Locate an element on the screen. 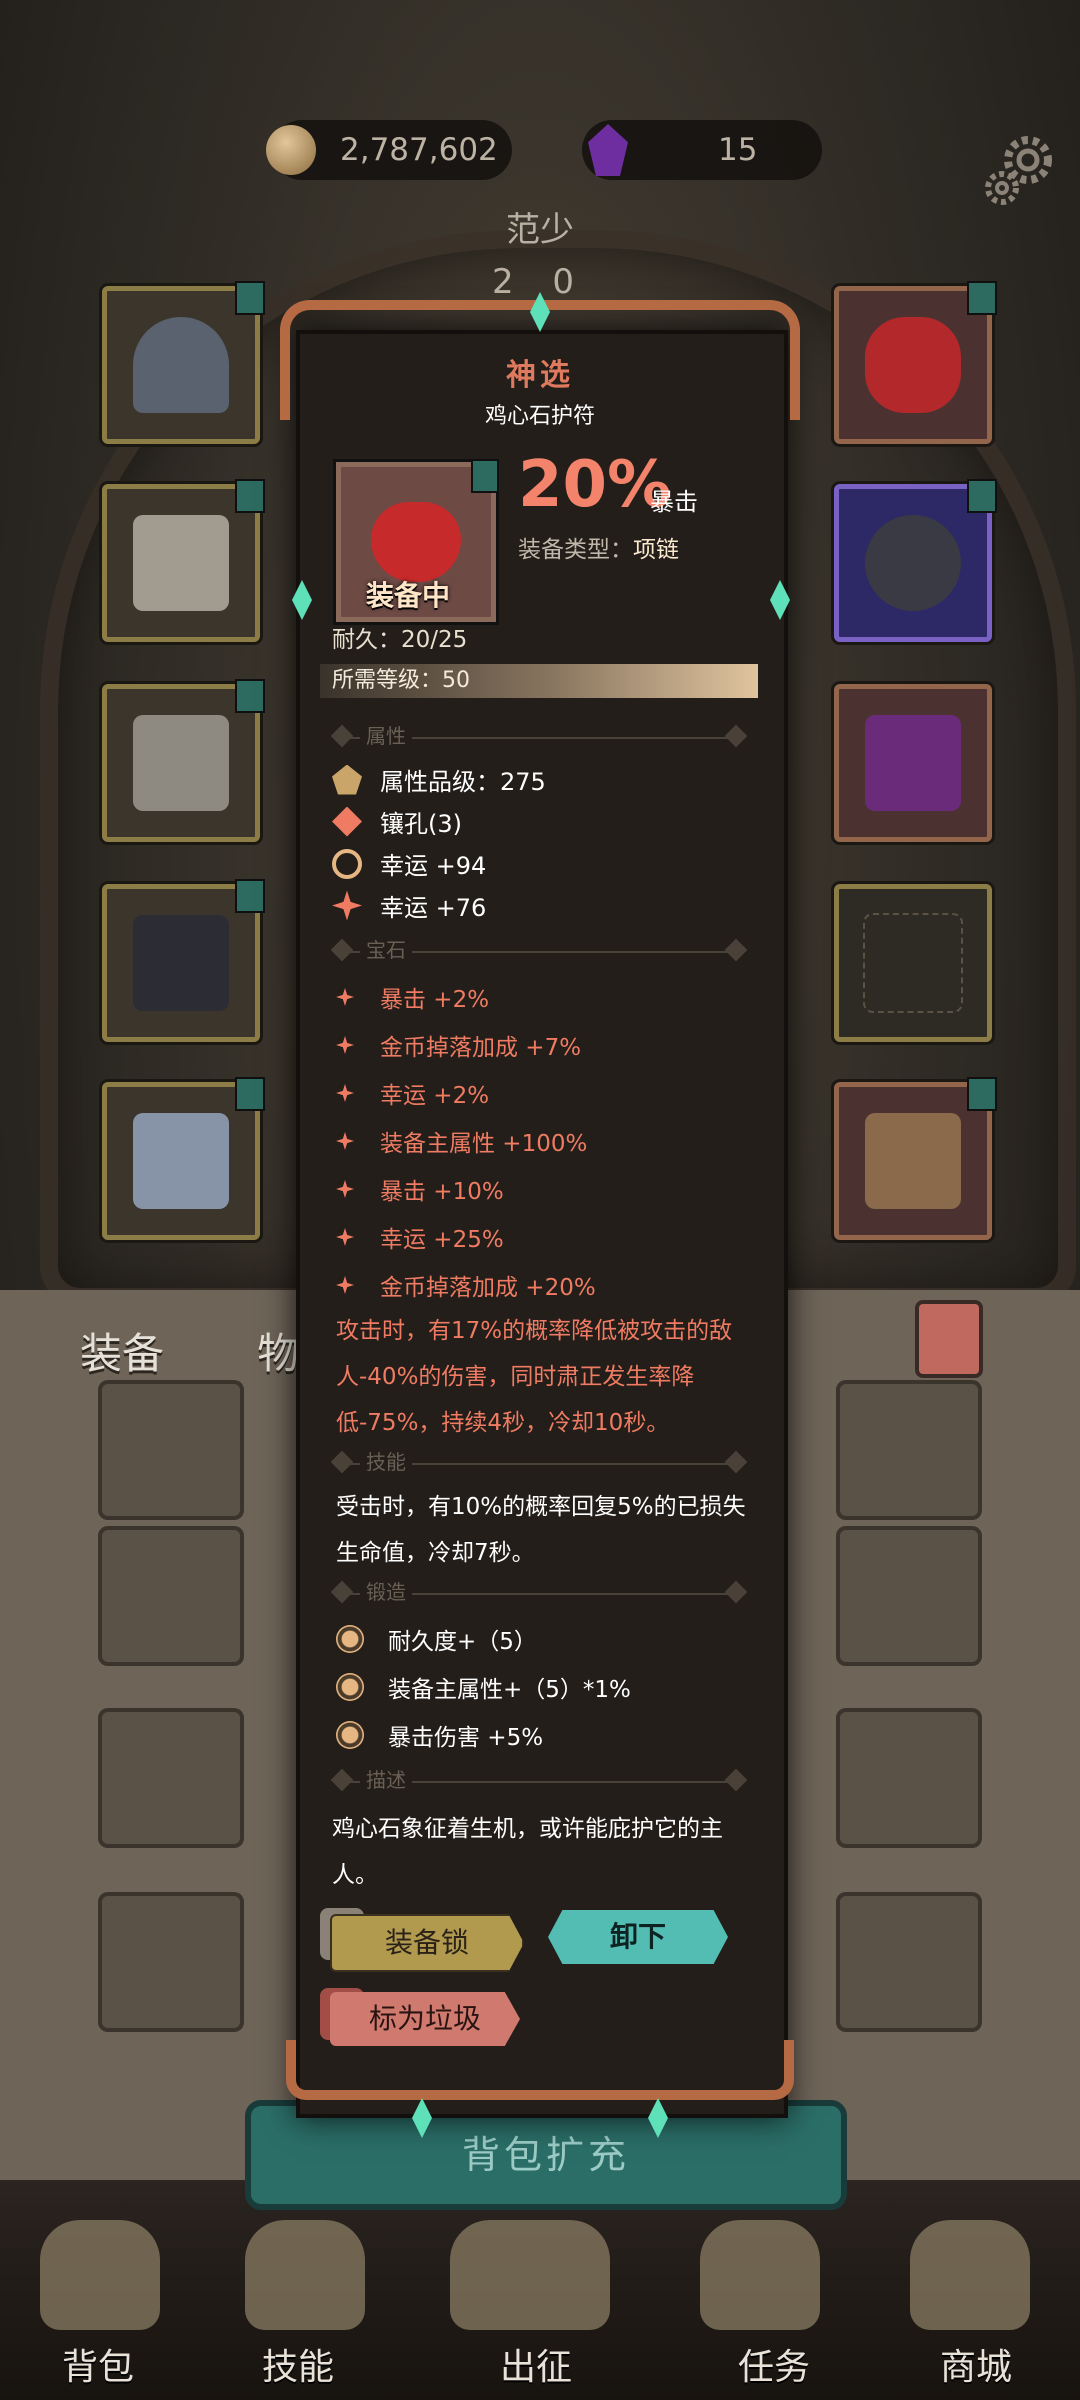 The height and width of the screenshot is (2400, 1080). equip-slot-shield is located at coordinates (913, 763).